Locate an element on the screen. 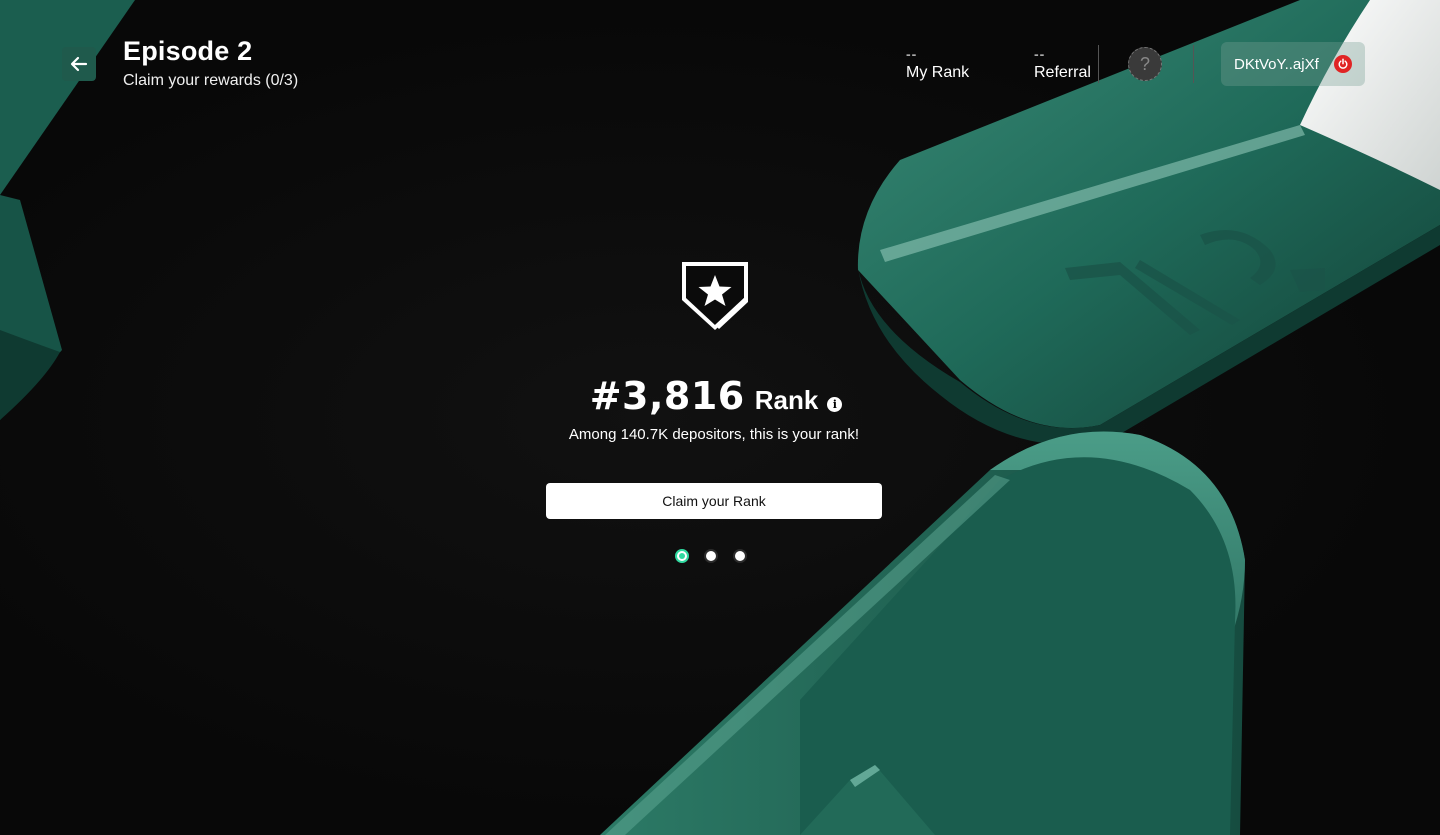  power-icon is located at coordinates (1343, 63).